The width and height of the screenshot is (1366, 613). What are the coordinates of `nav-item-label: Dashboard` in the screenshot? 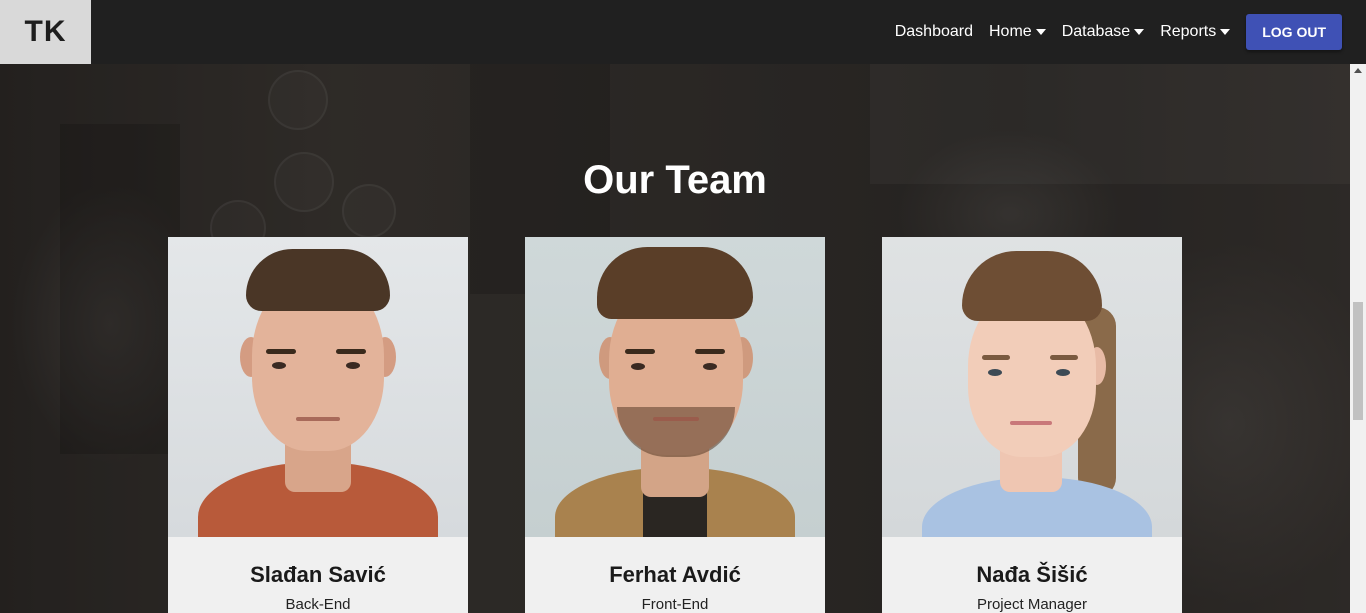 It's located at (933, 31).